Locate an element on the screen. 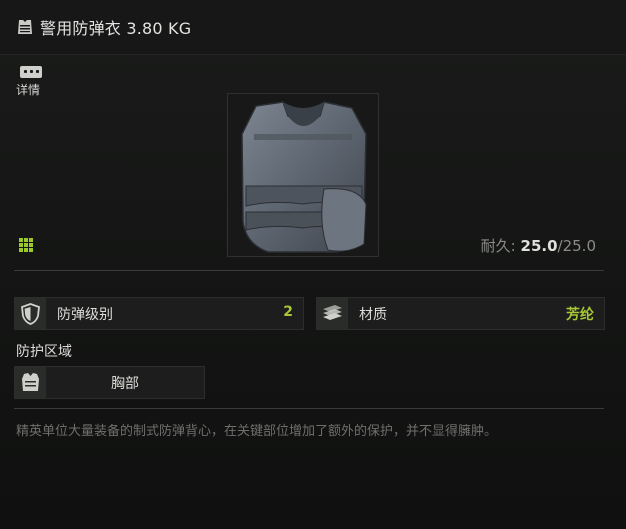 The image size is (626, 529). durability-readout: 耐久: 25.0/25.0 is located at coordinates (538, 245).